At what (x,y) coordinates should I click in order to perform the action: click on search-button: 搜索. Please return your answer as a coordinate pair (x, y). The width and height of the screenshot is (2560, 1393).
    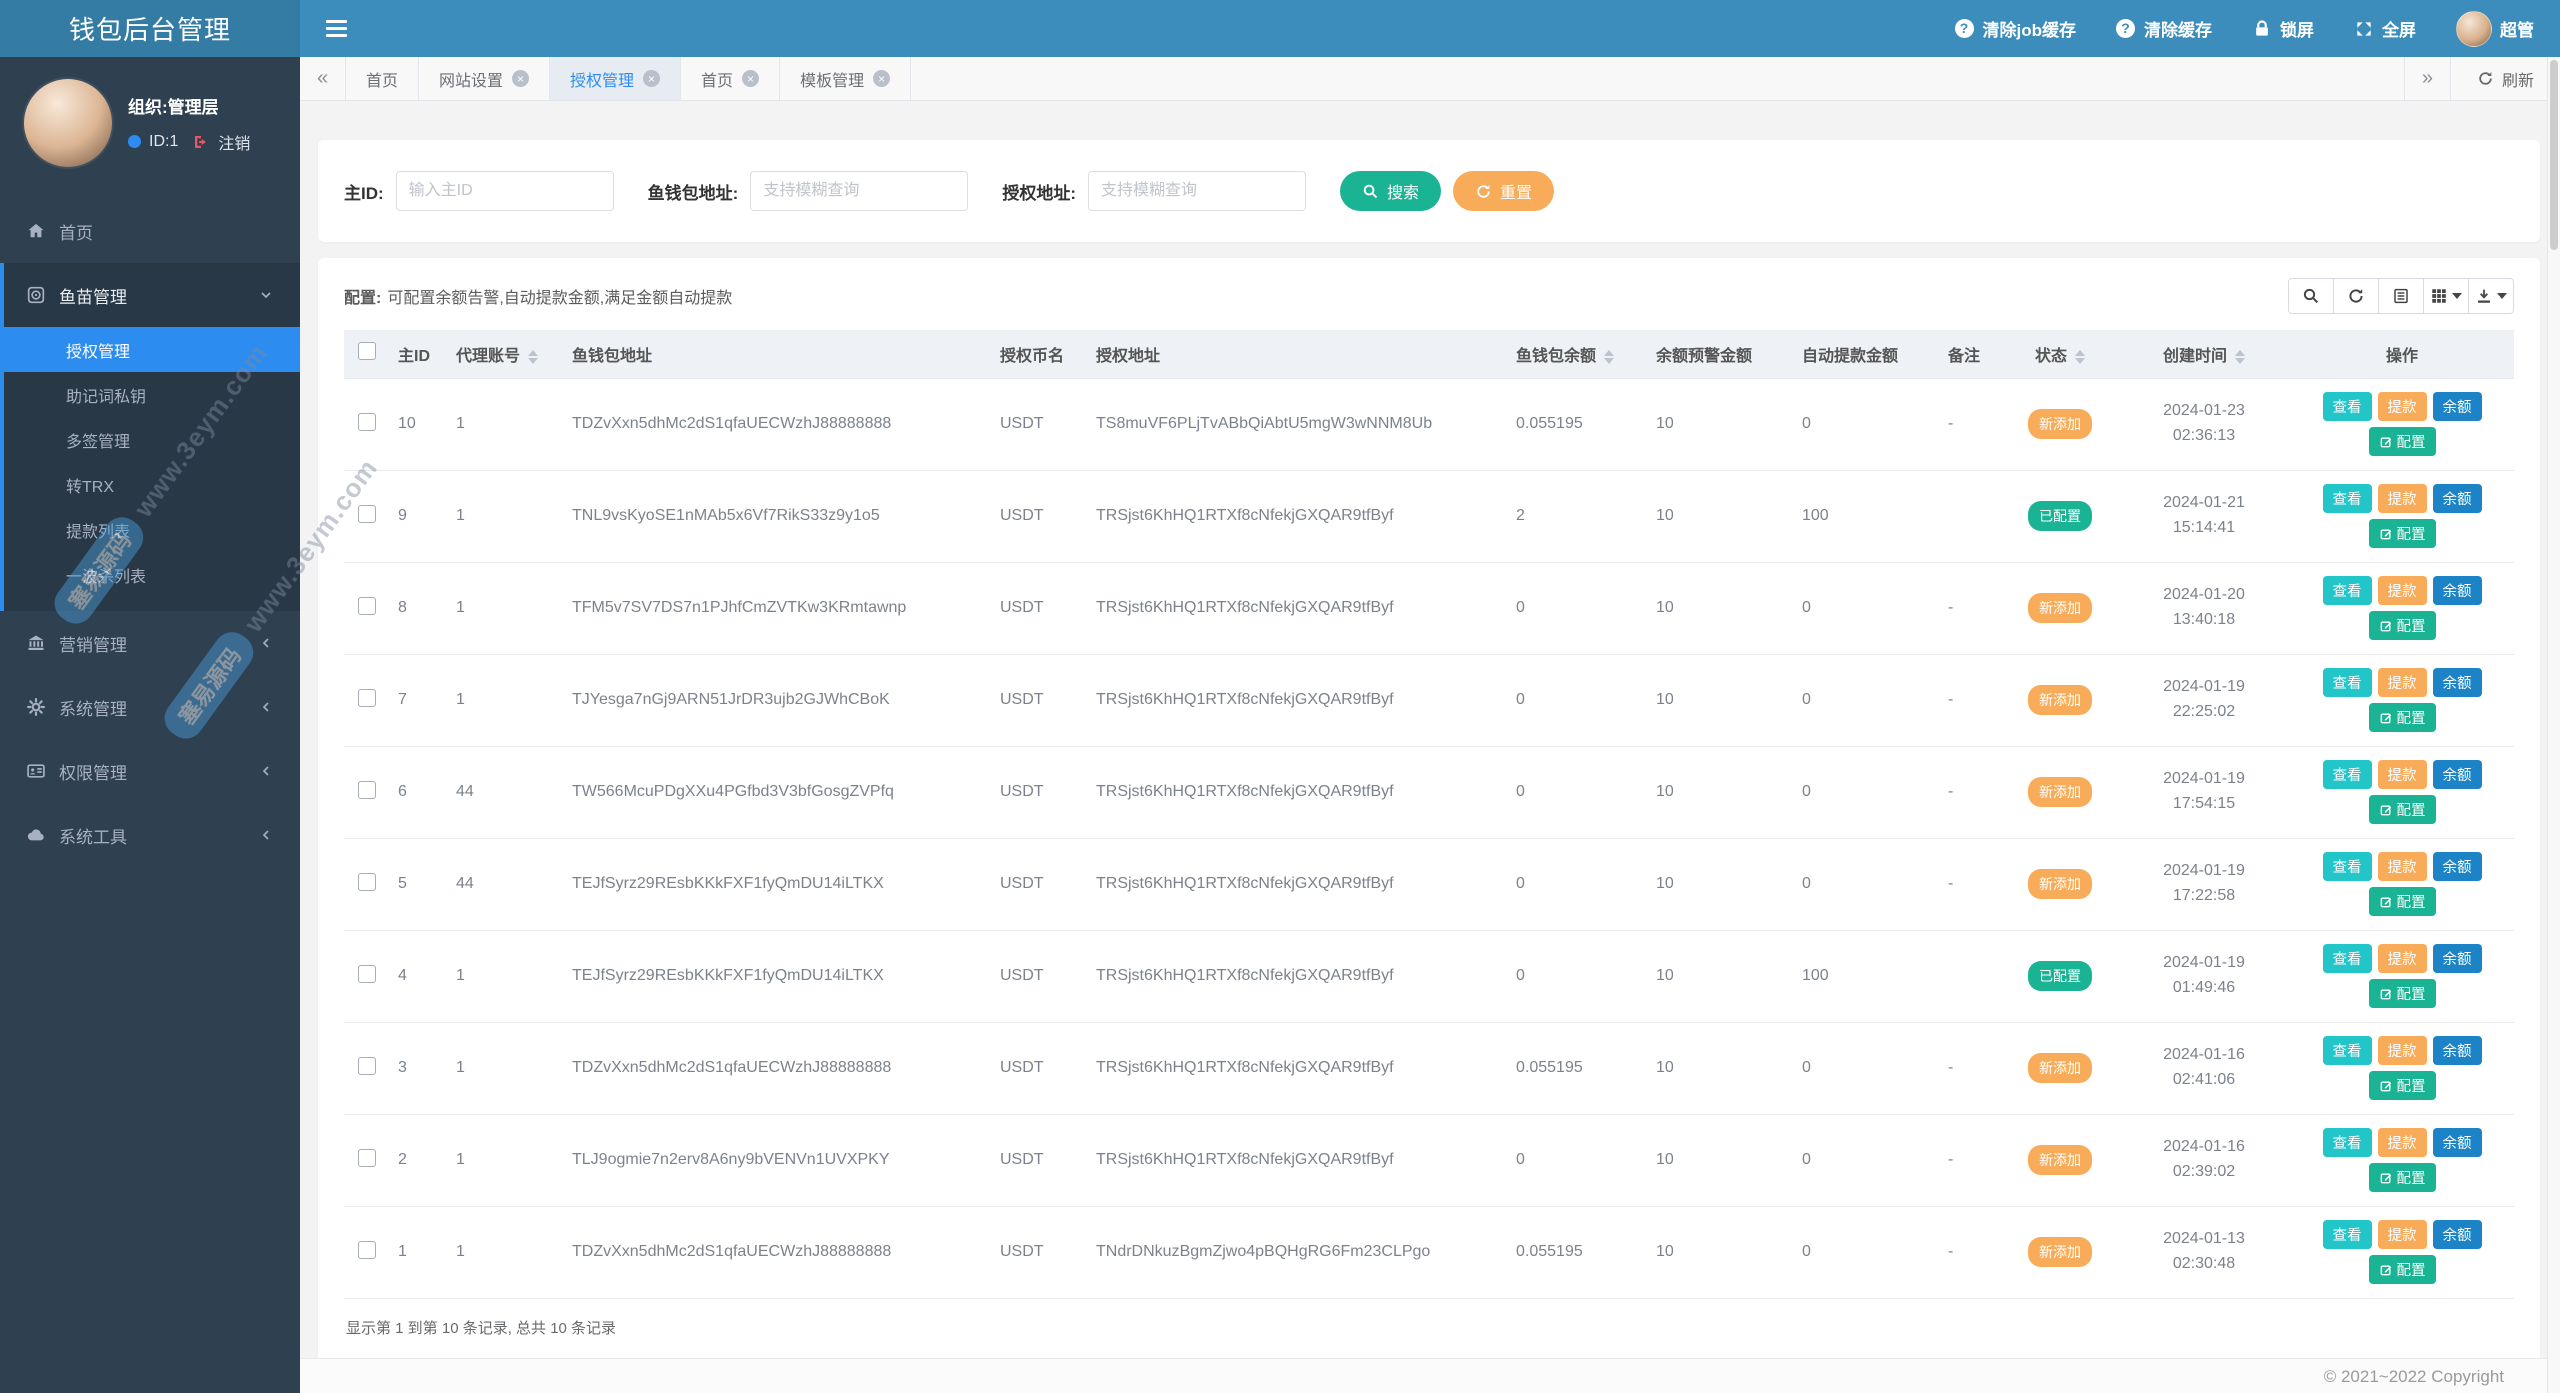
    Looking at the image, I should click on (1391, 191).